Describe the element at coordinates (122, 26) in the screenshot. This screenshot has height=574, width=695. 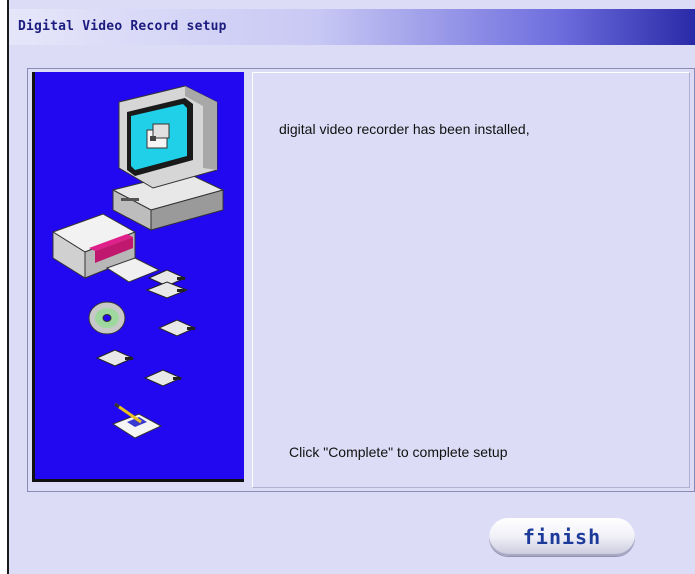
I see `window-title: Digital Video Record setup` at that location.